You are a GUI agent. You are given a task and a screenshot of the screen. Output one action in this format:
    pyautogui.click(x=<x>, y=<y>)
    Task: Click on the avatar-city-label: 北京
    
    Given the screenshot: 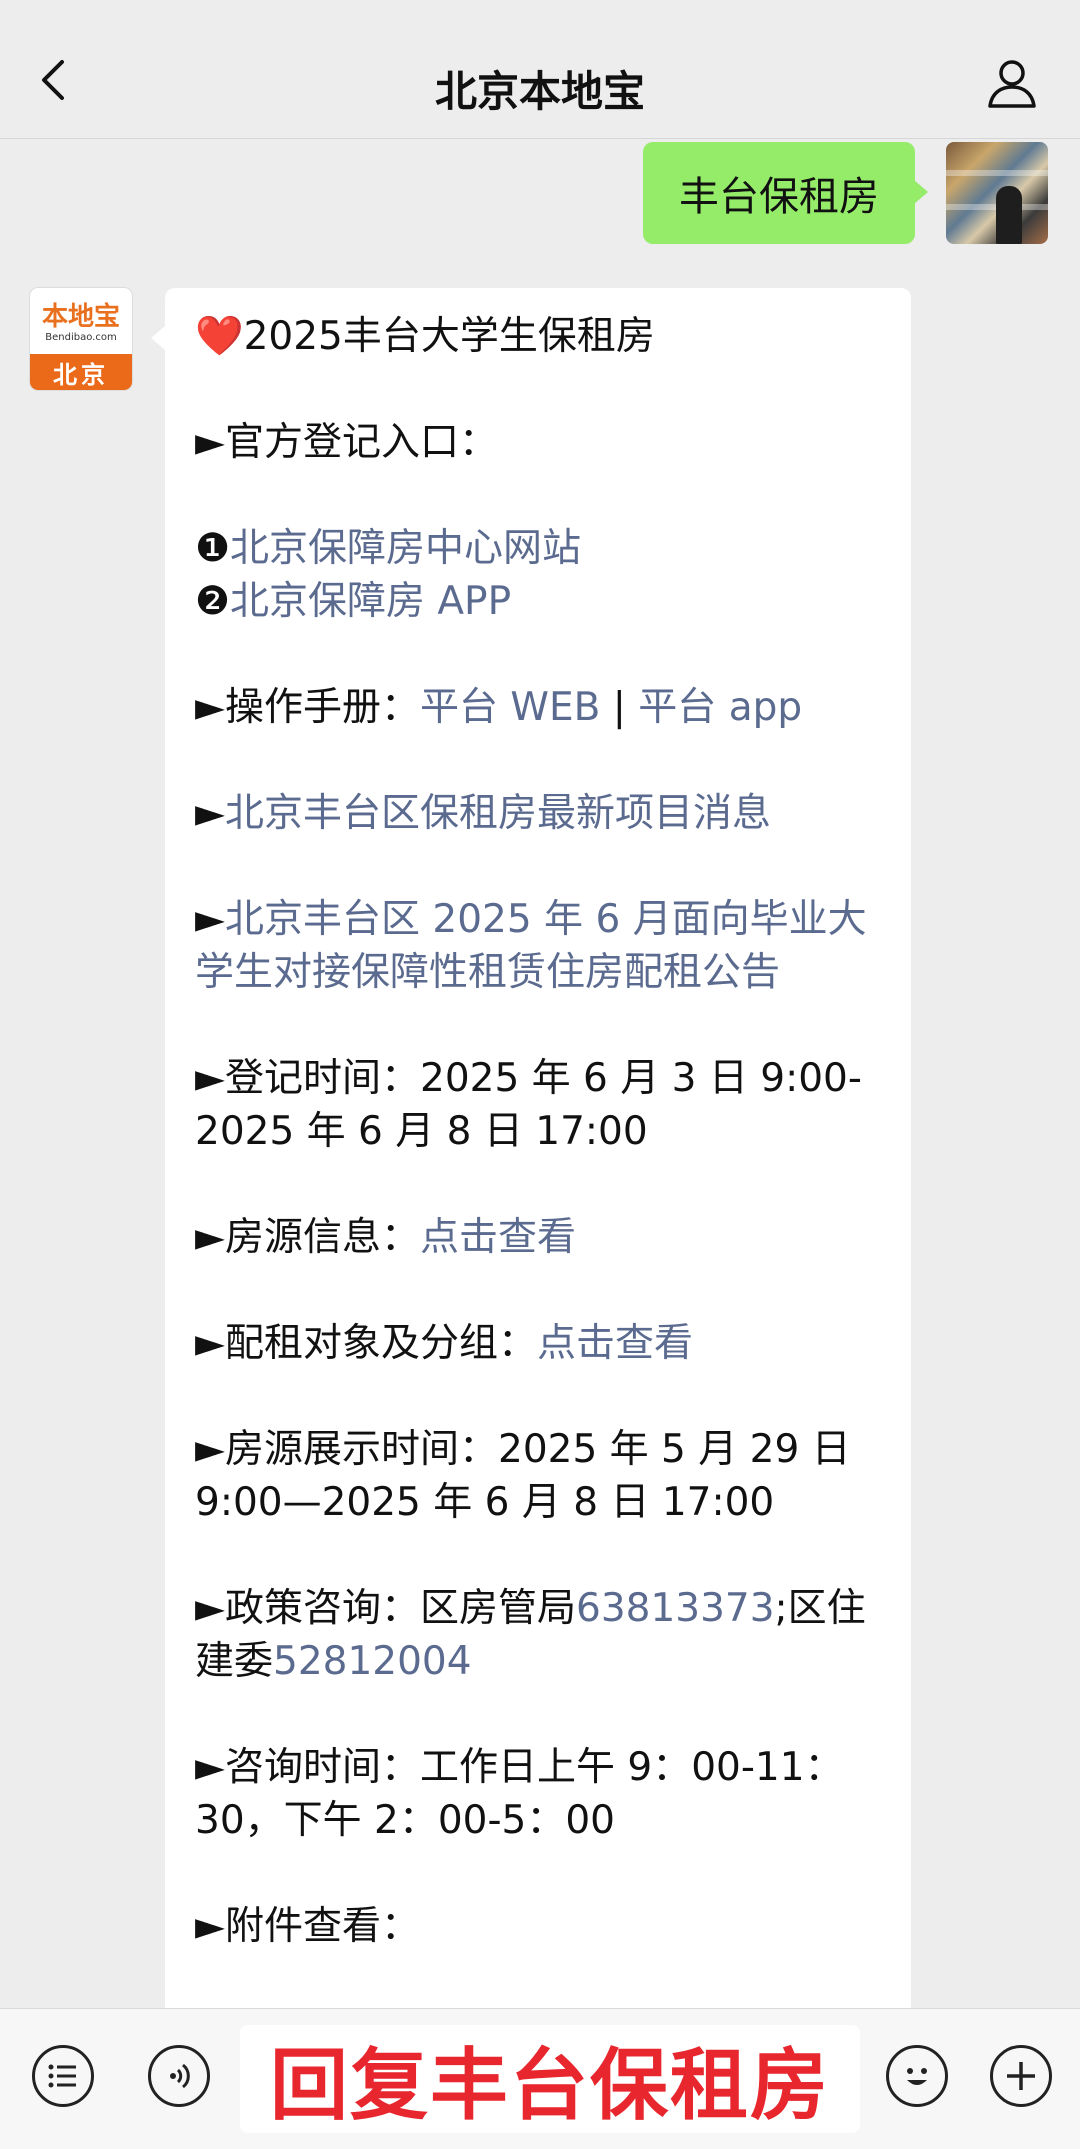 What is the action you would take?
    pyautogui.click(x=81, y=372)
    